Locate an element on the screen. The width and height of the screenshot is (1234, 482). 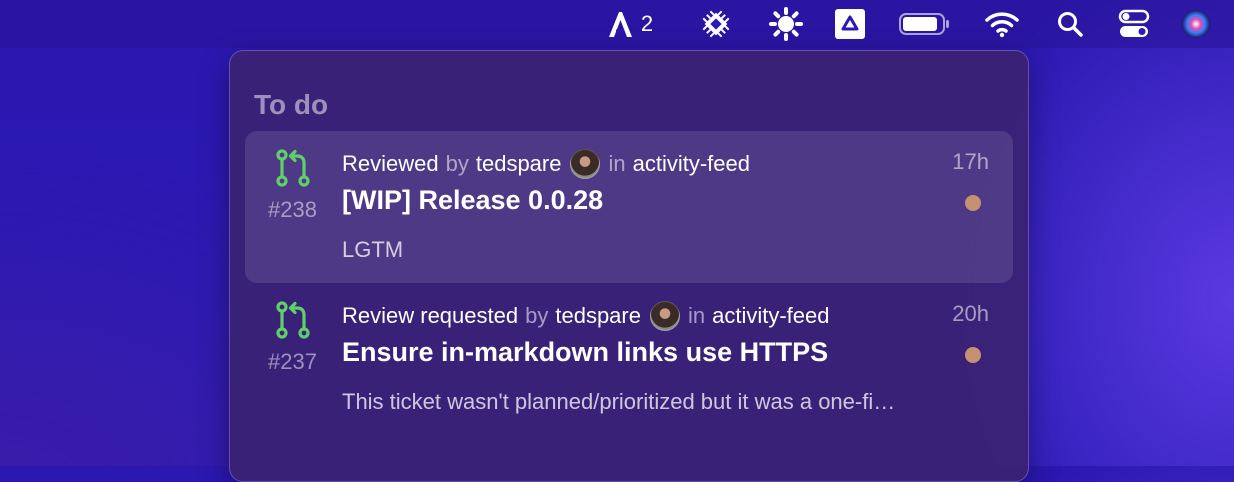
menu-extra-app: 2 is located at coordinates (629, 24).